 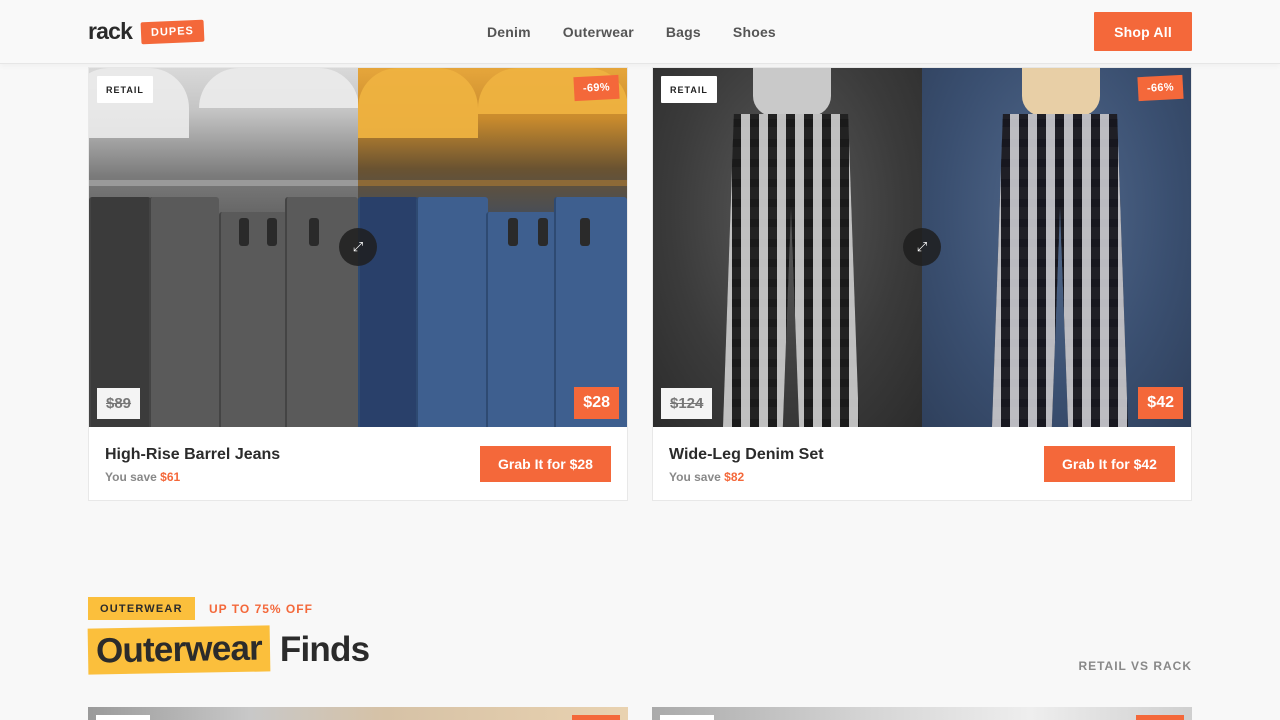 I want to click on logo-badge: DUPES, so click(x=172, y=32).